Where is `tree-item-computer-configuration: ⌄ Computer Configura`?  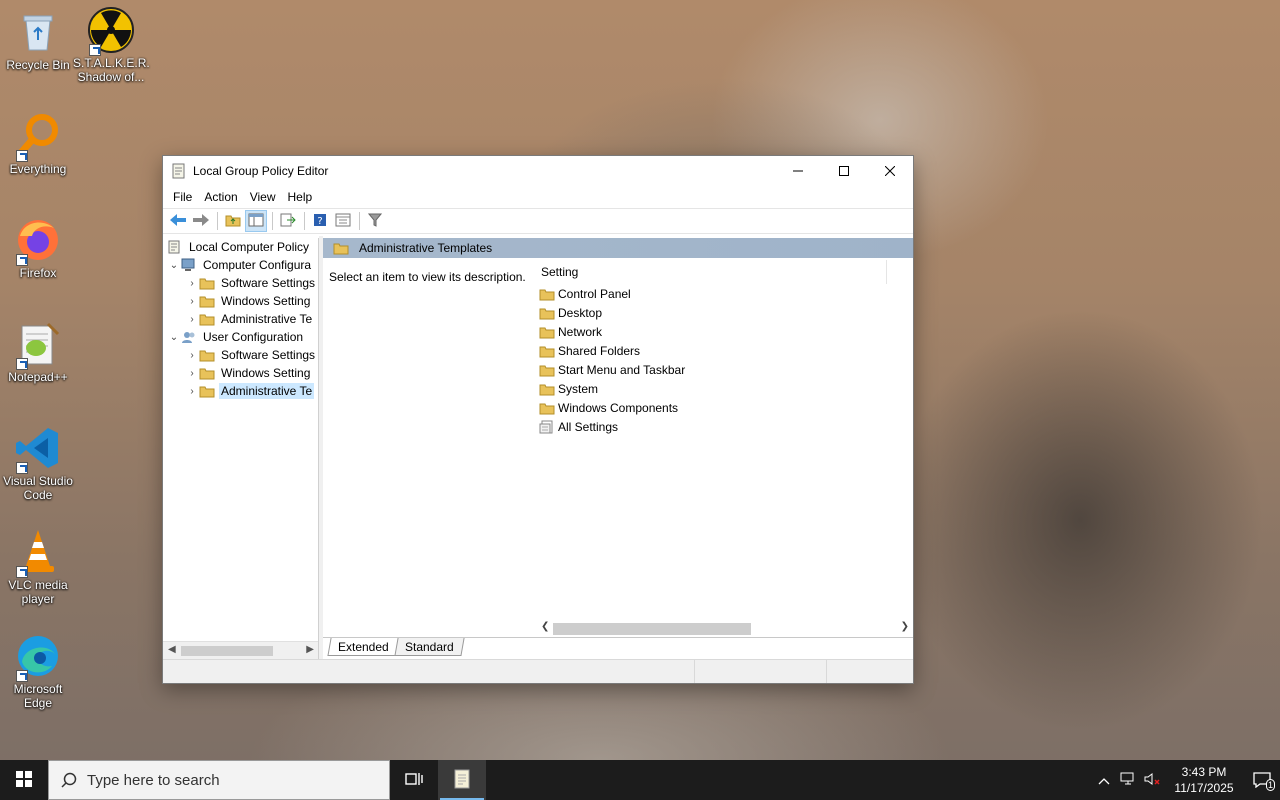
tree-item-computer-configuration: ⌄ Computer Configura is located at coordinates (240, 265).